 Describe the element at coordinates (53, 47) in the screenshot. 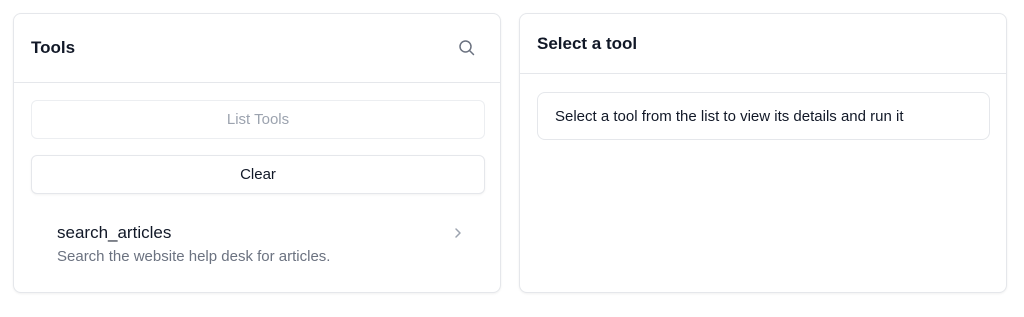

I see `tools-panel-title: Tools` at that location.